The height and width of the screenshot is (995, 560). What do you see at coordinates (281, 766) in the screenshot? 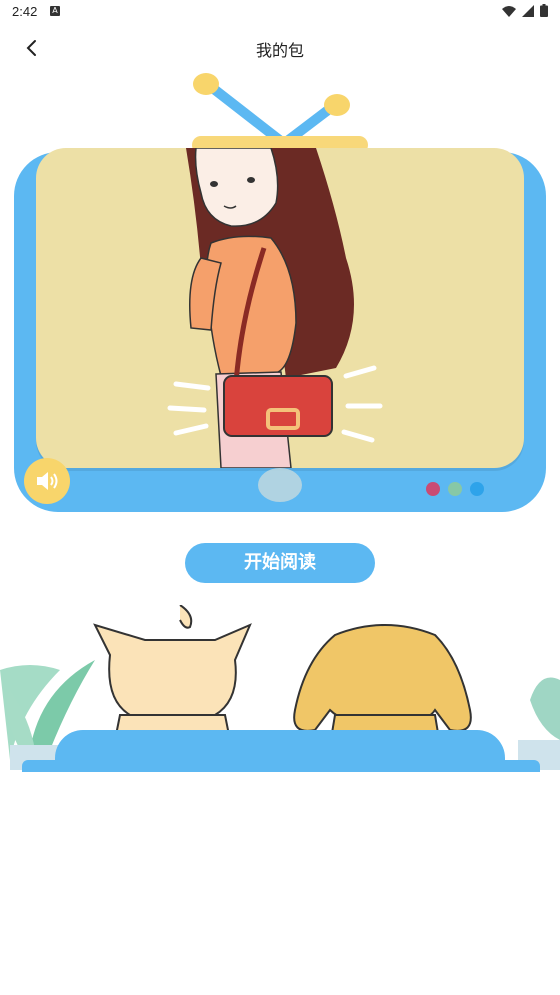
I see `sofa-base` at bounding box center [281, 766].